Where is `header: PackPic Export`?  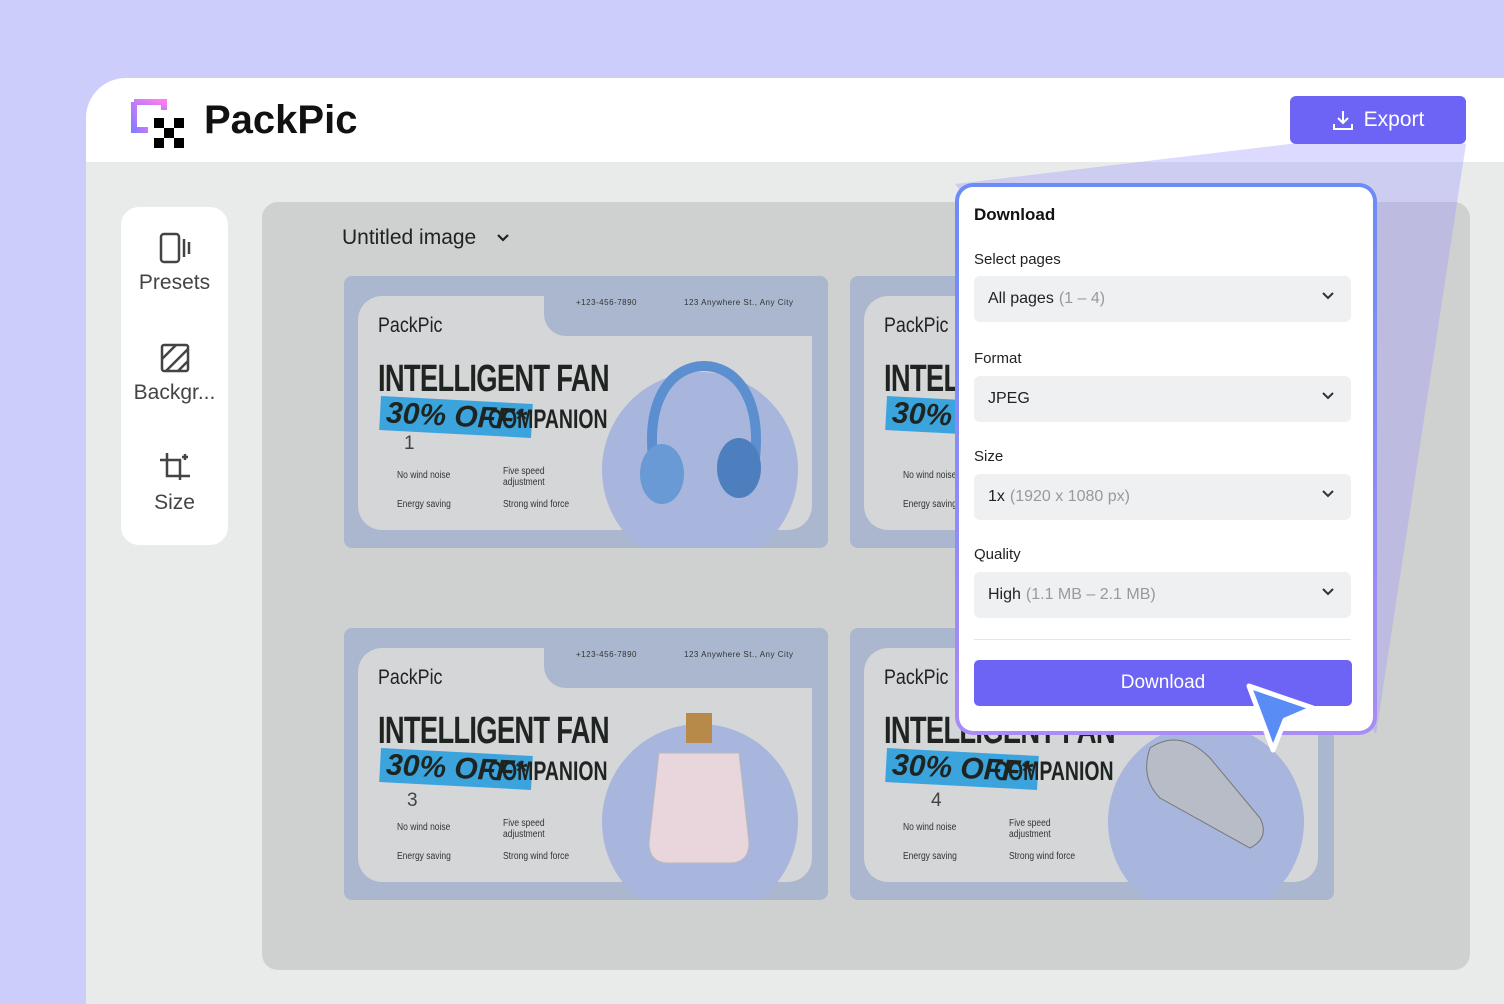
header: PackPic Export is located at coordinates (795, 120).